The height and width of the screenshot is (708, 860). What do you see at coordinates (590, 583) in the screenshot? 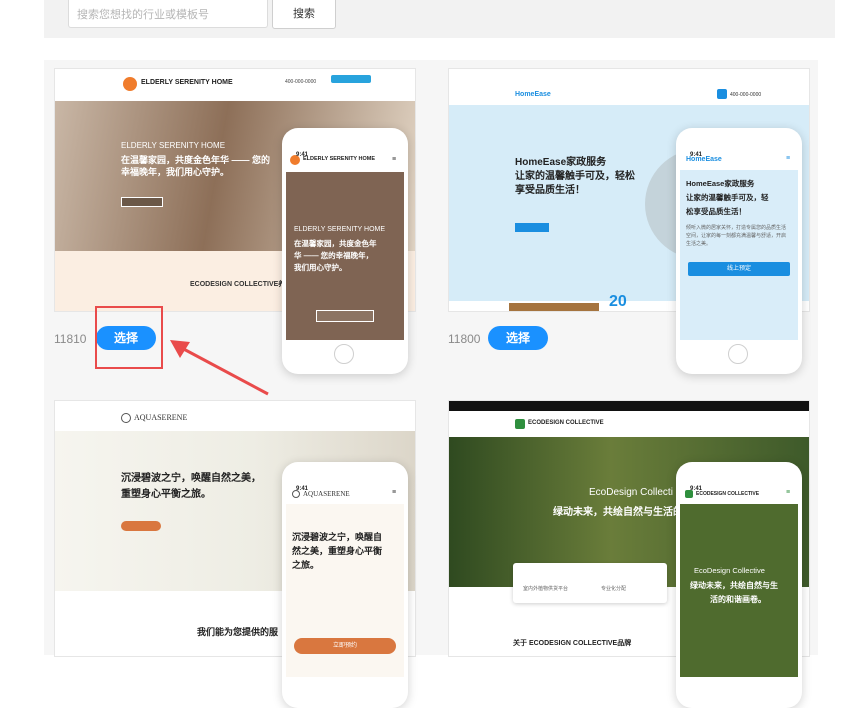
I see `feature-panel: 室内外植物供货平台 专业化分配` at bounding box center [590, 583].